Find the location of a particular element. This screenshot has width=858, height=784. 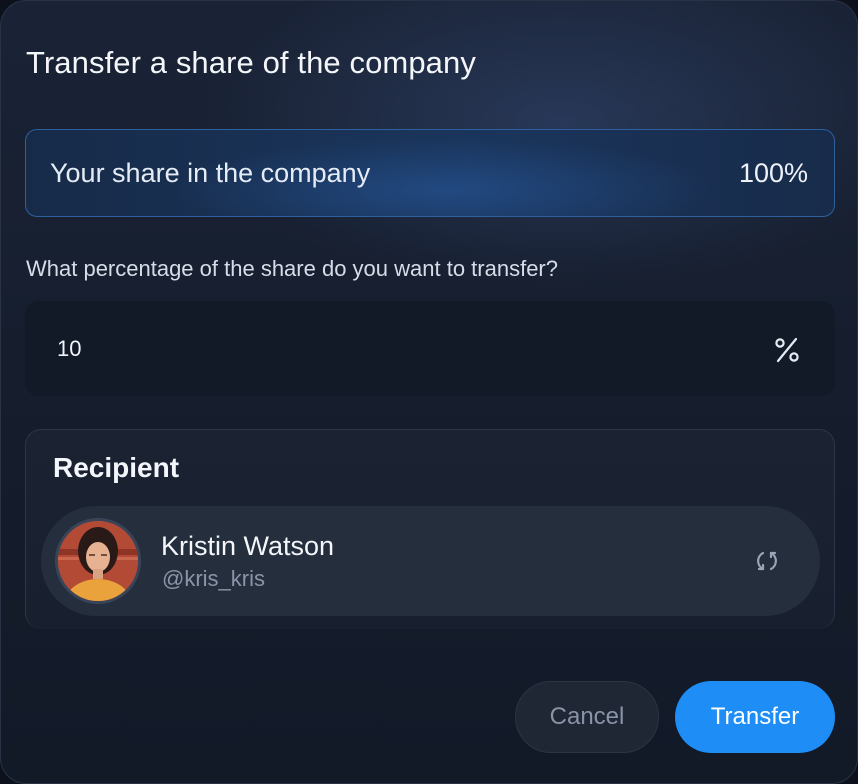

cancel-button: Cancel is located at coordinates (587, 717).